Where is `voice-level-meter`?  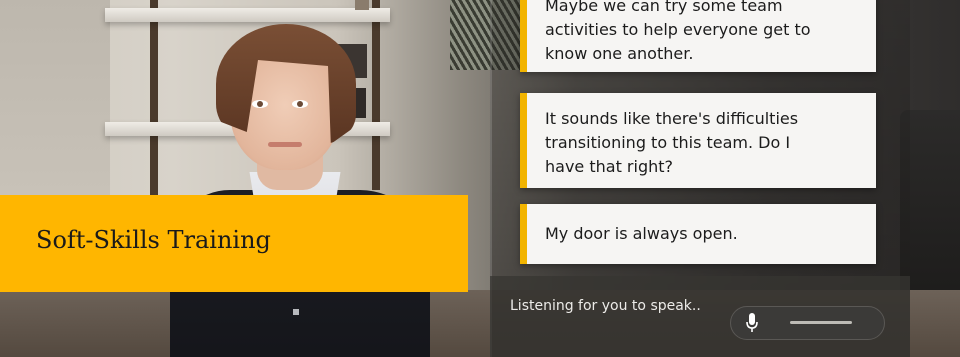
voice-level-meter is located at coordinates (821, 322).